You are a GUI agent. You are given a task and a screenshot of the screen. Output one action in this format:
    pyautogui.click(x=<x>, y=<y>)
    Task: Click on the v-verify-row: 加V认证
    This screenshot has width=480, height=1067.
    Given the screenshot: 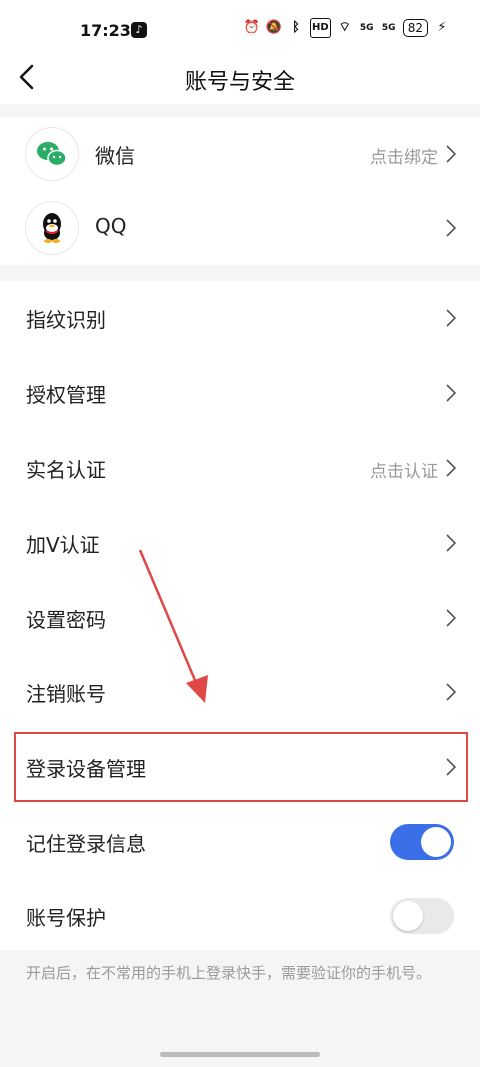 What is the action you would take?
    pyautogui.click(x=240, y=543)
    